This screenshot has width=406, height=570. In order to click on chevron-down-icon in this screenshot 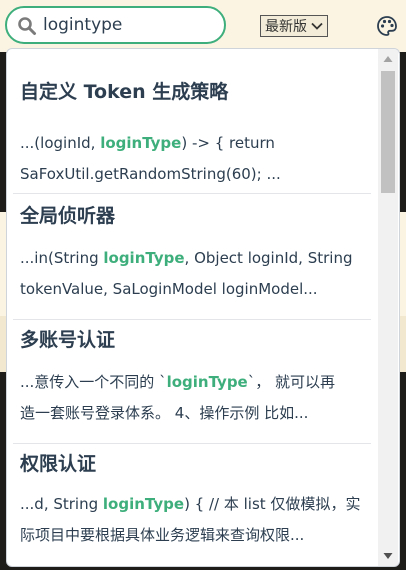, I will do `click(317, 26)`.